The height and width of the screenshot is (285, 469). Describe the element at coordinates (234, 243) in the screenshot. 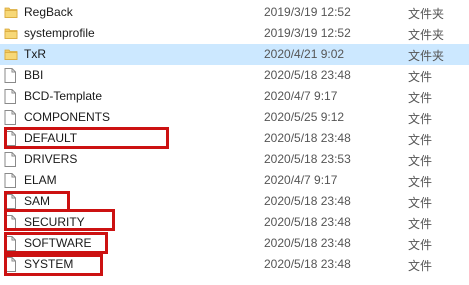

I see `file-row-software: SOFTWARE 2020/5/18 23:48 文件` at that location.